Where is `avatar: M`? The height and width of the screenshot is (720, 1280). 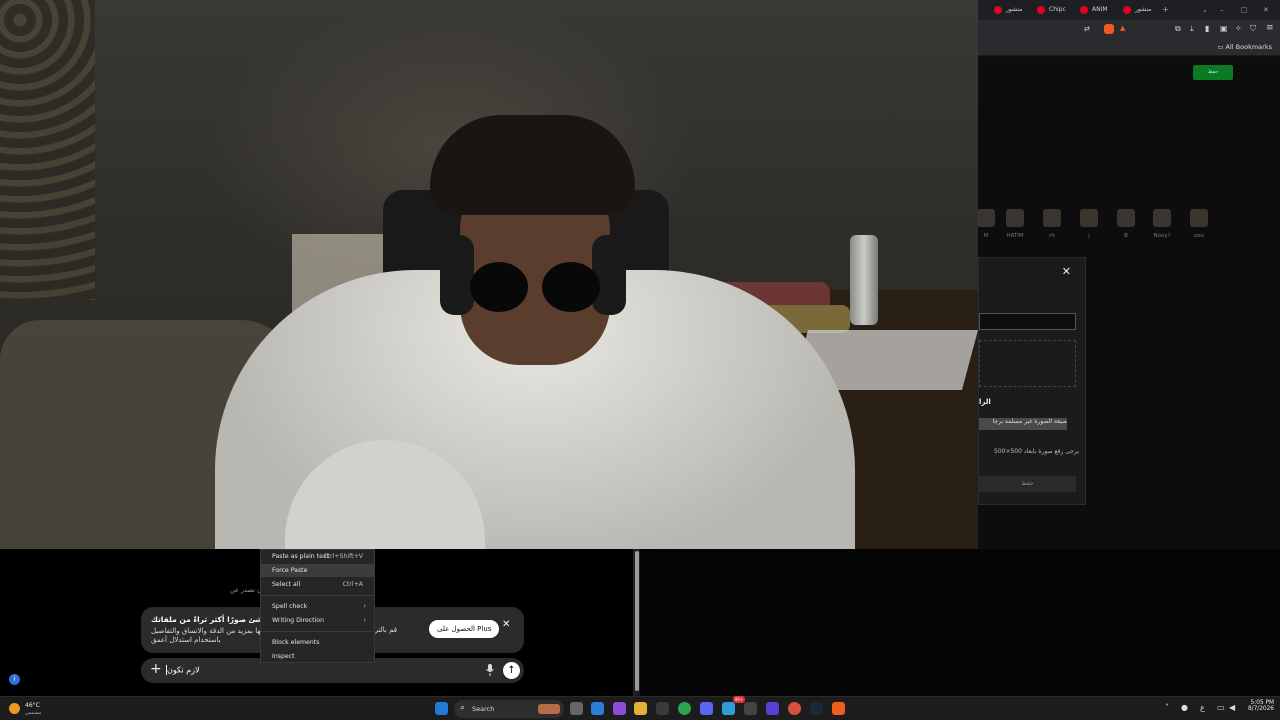
avatar: M is located at coordinates (986, 224).